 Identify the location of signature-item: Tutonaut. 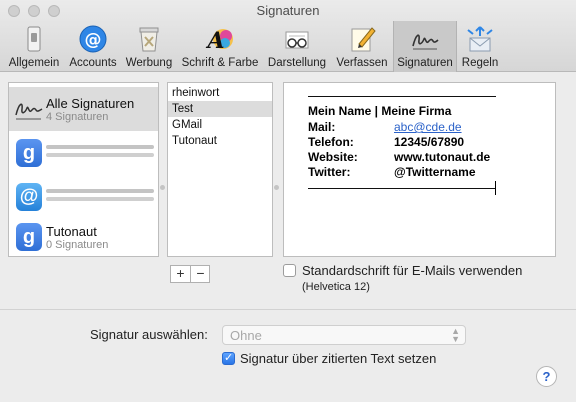
(220, 141).